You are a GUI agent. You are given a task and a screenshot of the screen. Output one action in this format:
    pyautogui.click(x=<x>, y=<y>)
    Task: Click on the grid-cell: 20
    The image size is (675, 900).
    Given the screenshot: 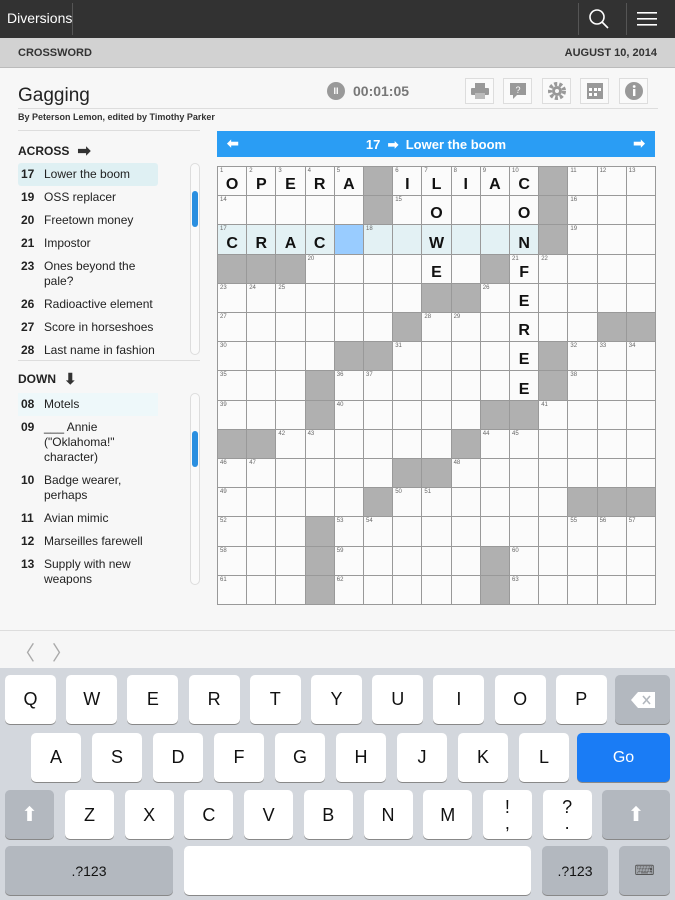 What is the action you would take?
    pyautogui.click(x=319, y=268)
    